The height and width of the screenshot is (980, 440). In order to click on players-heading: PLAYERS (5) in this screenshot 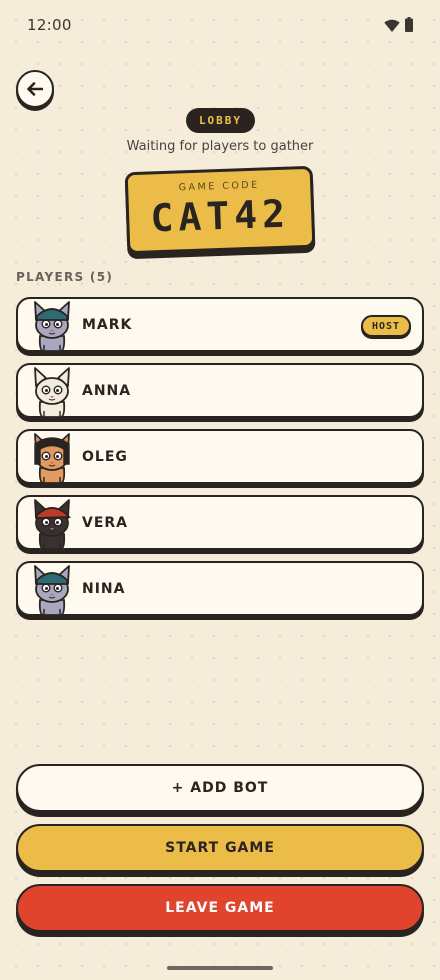, I will do `click(65, 277)`.